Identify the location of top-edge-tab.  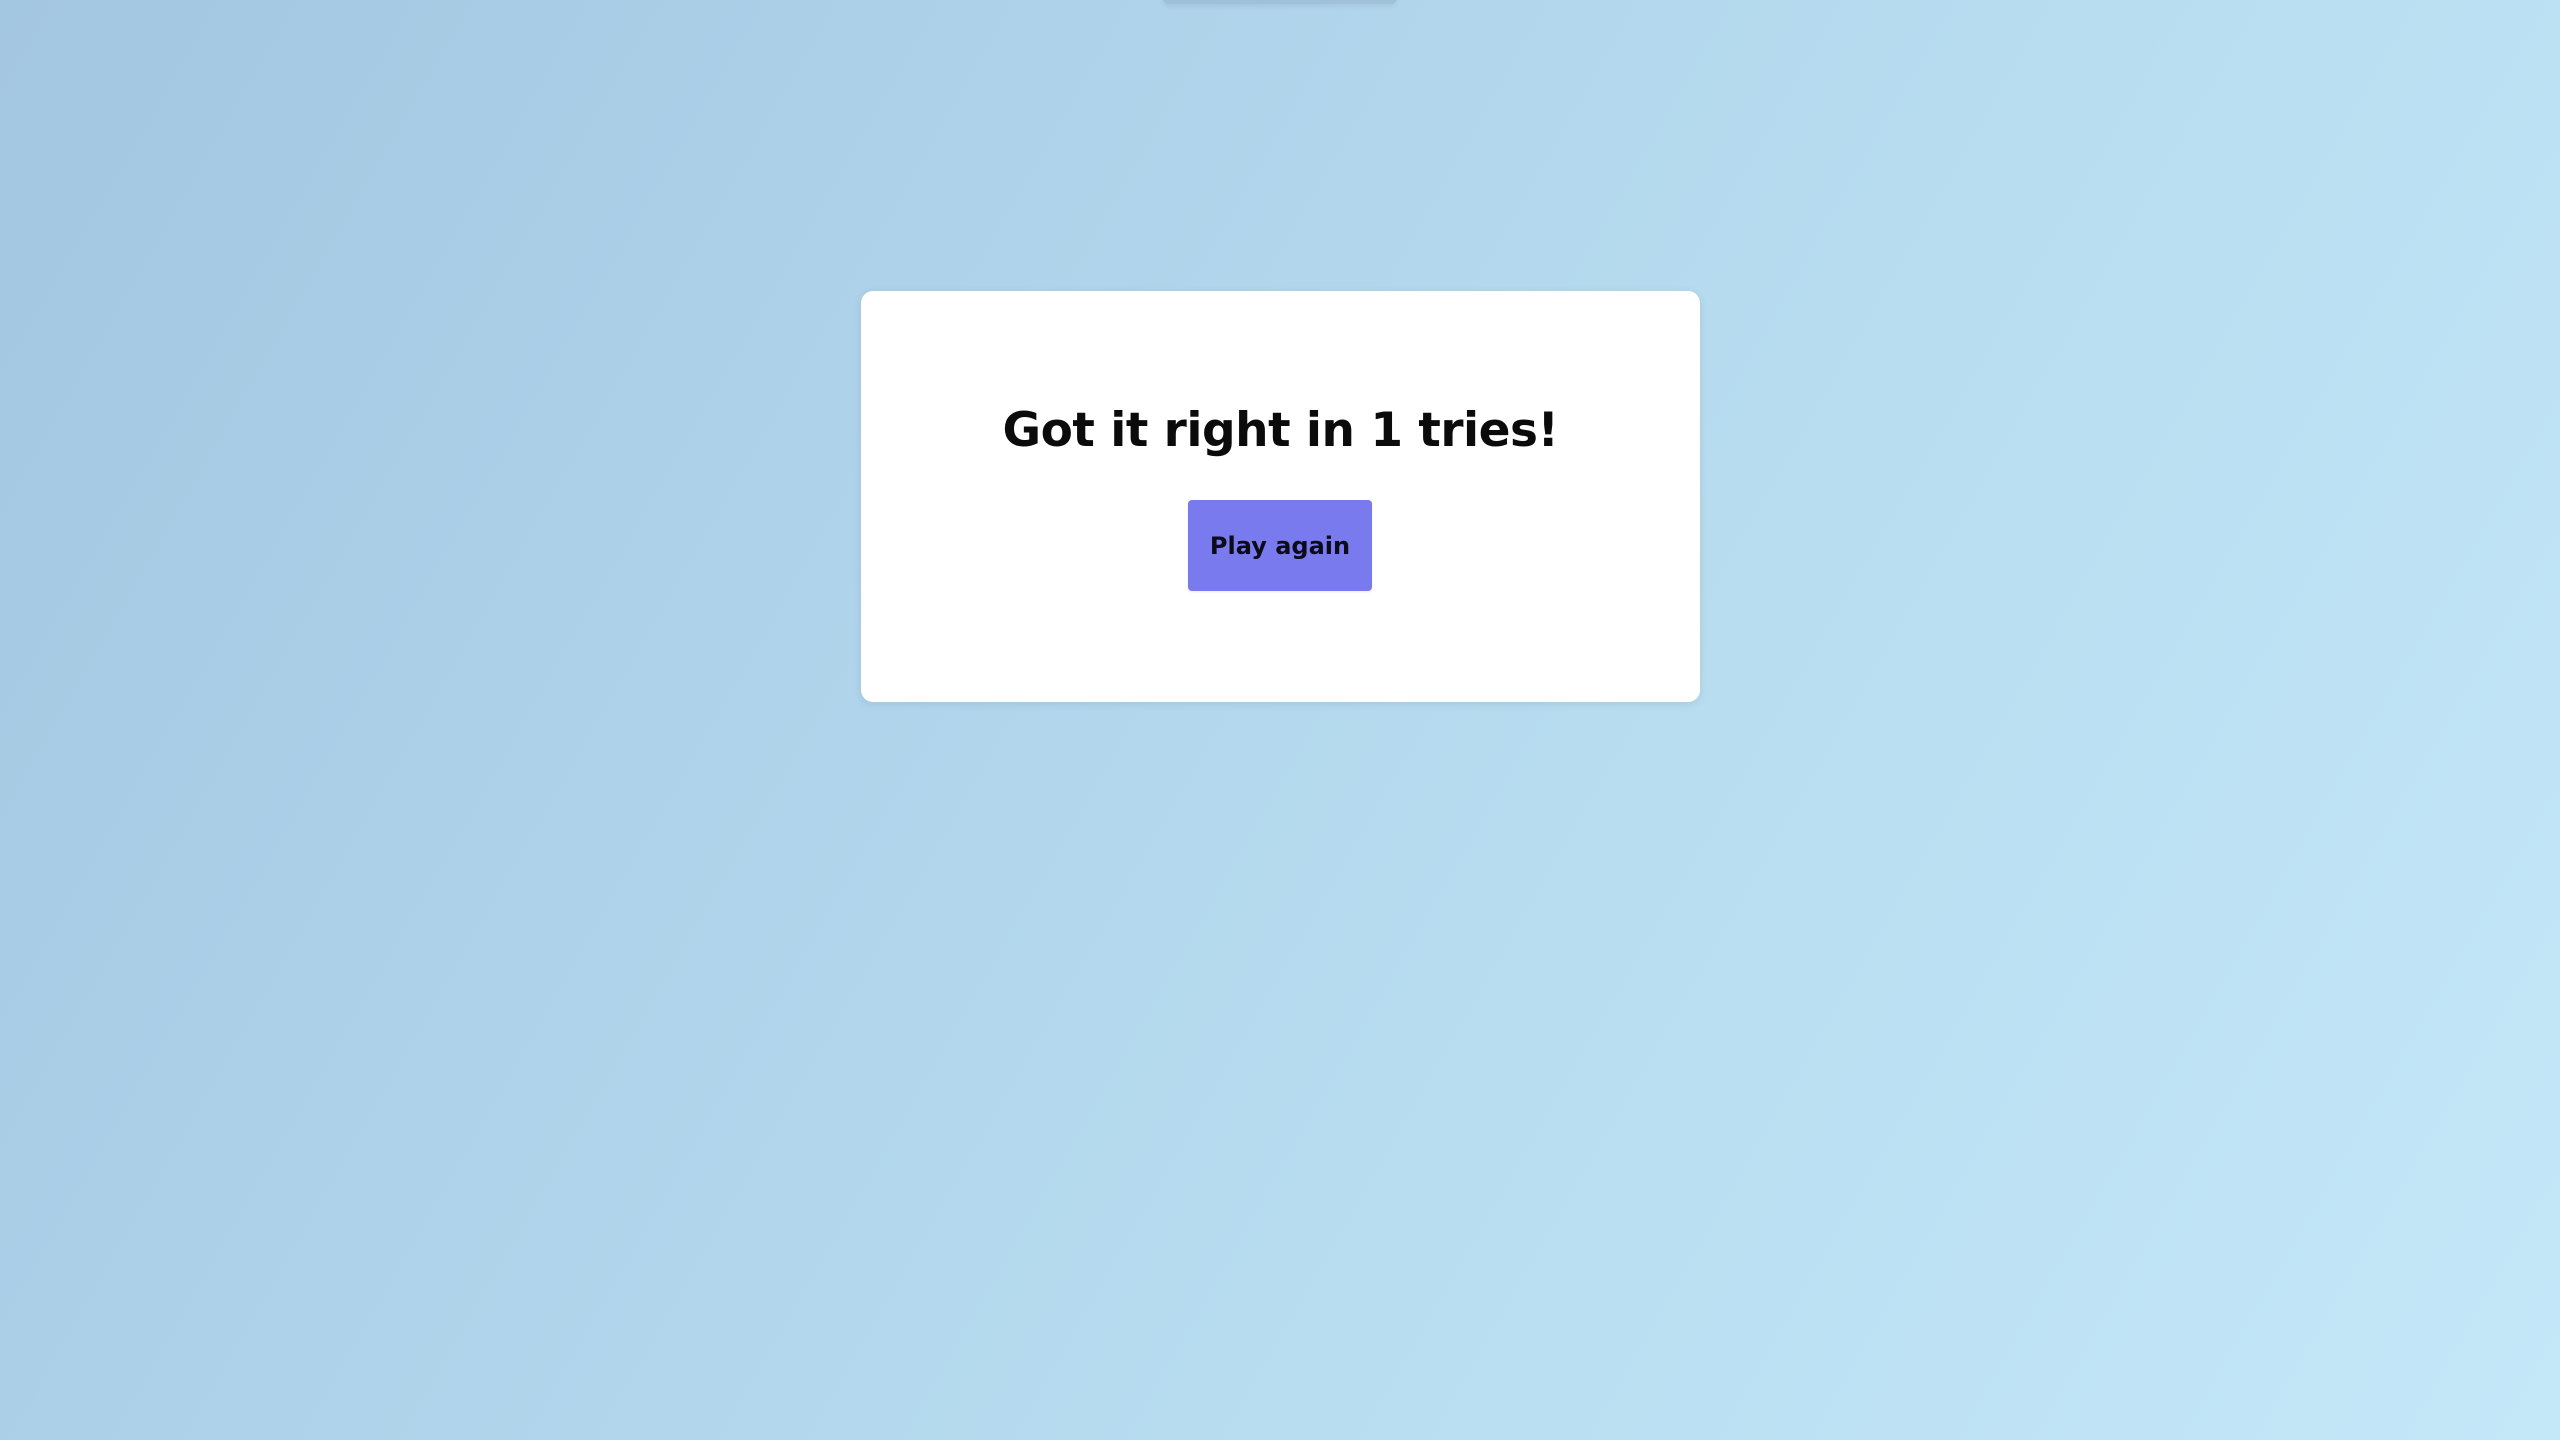
(1280, 2).